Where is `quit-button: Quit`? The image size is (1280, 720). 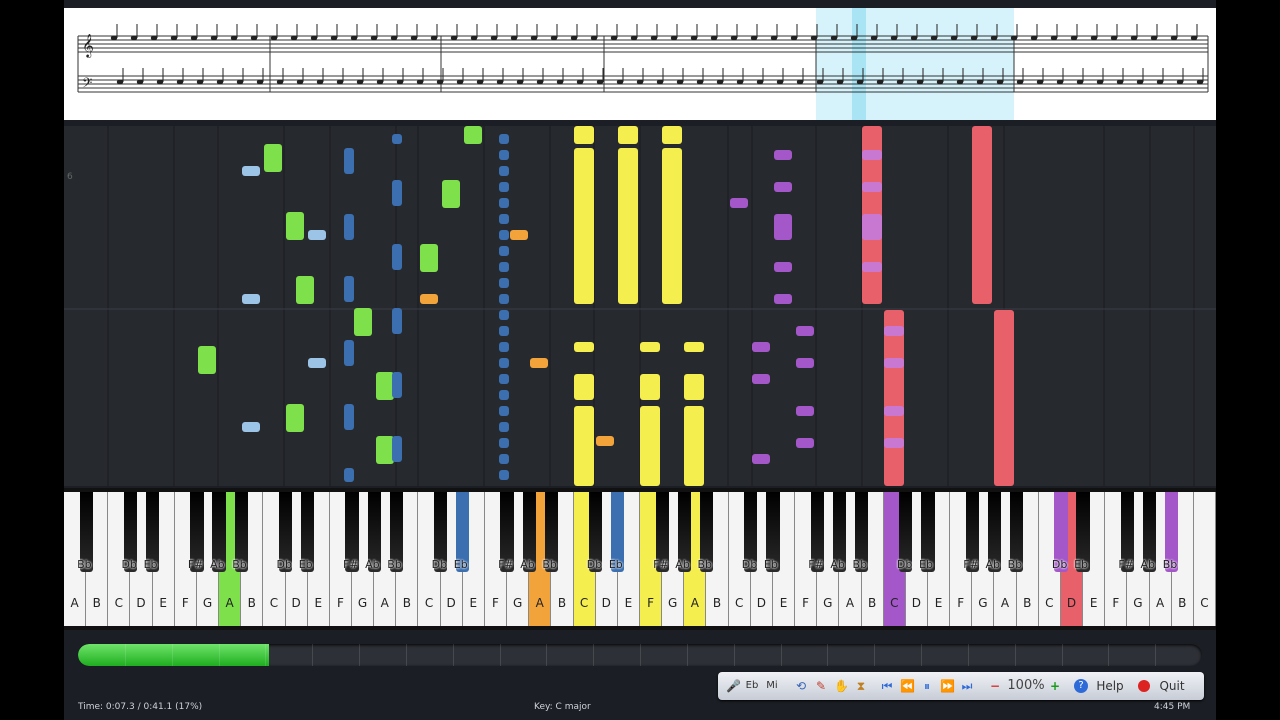 quit-button: Quit is located at coordinates (1172, 686).